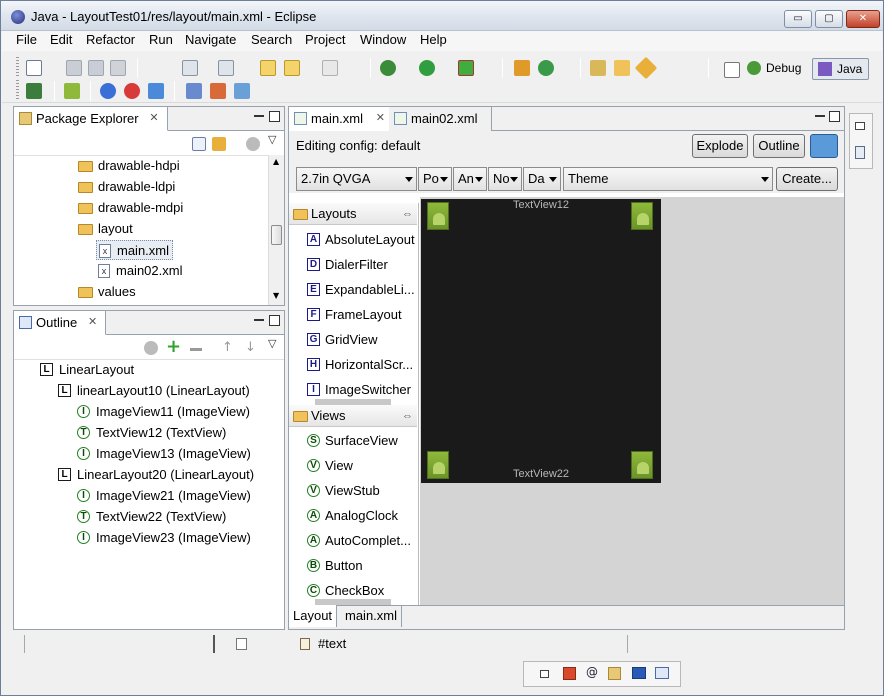 Image resolution: width=884 pixels, height=696 pixels. Describe the element at coordinates (522, 68) in the screenshot. I see `new-java-project-icon` at that location.